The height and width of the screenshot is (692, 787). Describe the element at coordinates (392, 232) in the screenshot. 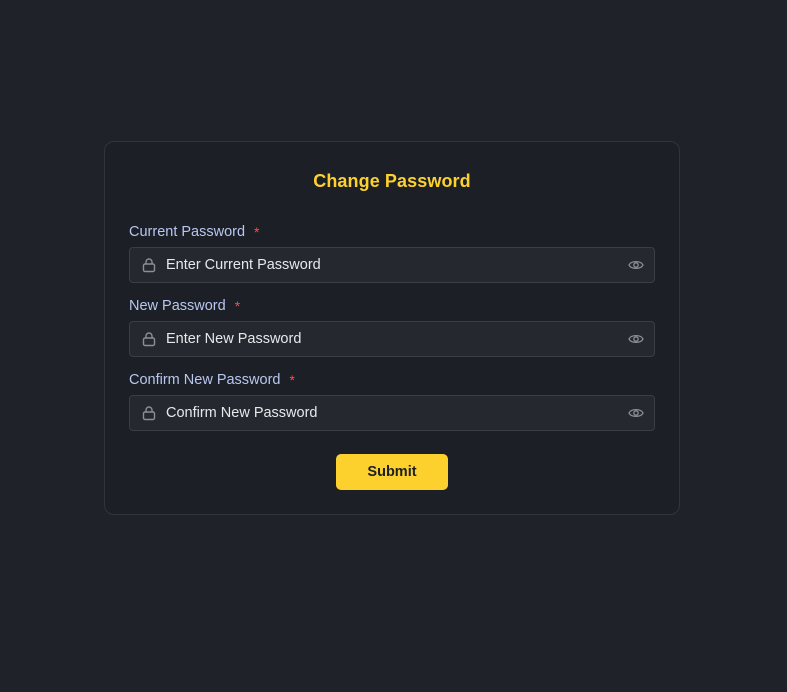

I see `current-password-label-row: Current Password *` at that location.